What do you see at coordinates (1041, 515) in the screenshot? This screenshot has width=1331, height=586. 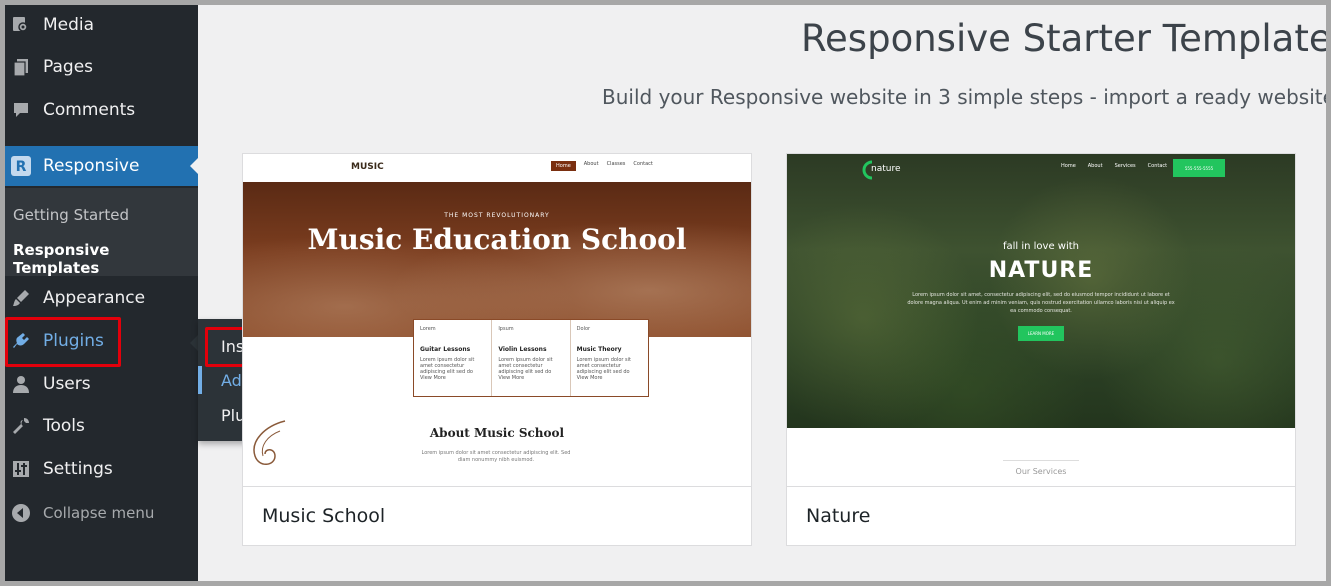 I see `card-footer: Nature` at bounding box center [1041, 515].